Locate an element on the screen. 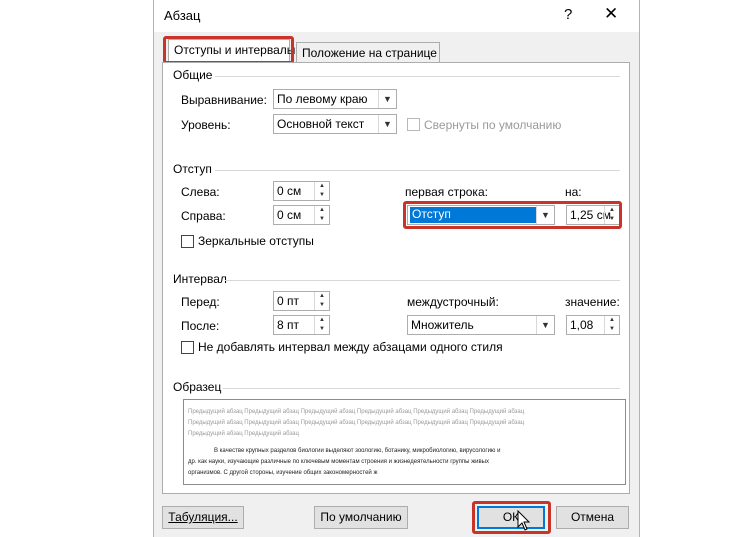 The width and height of the screenshot is (750, 537). mirror-indents-label: Зеркальные отступы is located at coordinates (256, 241).